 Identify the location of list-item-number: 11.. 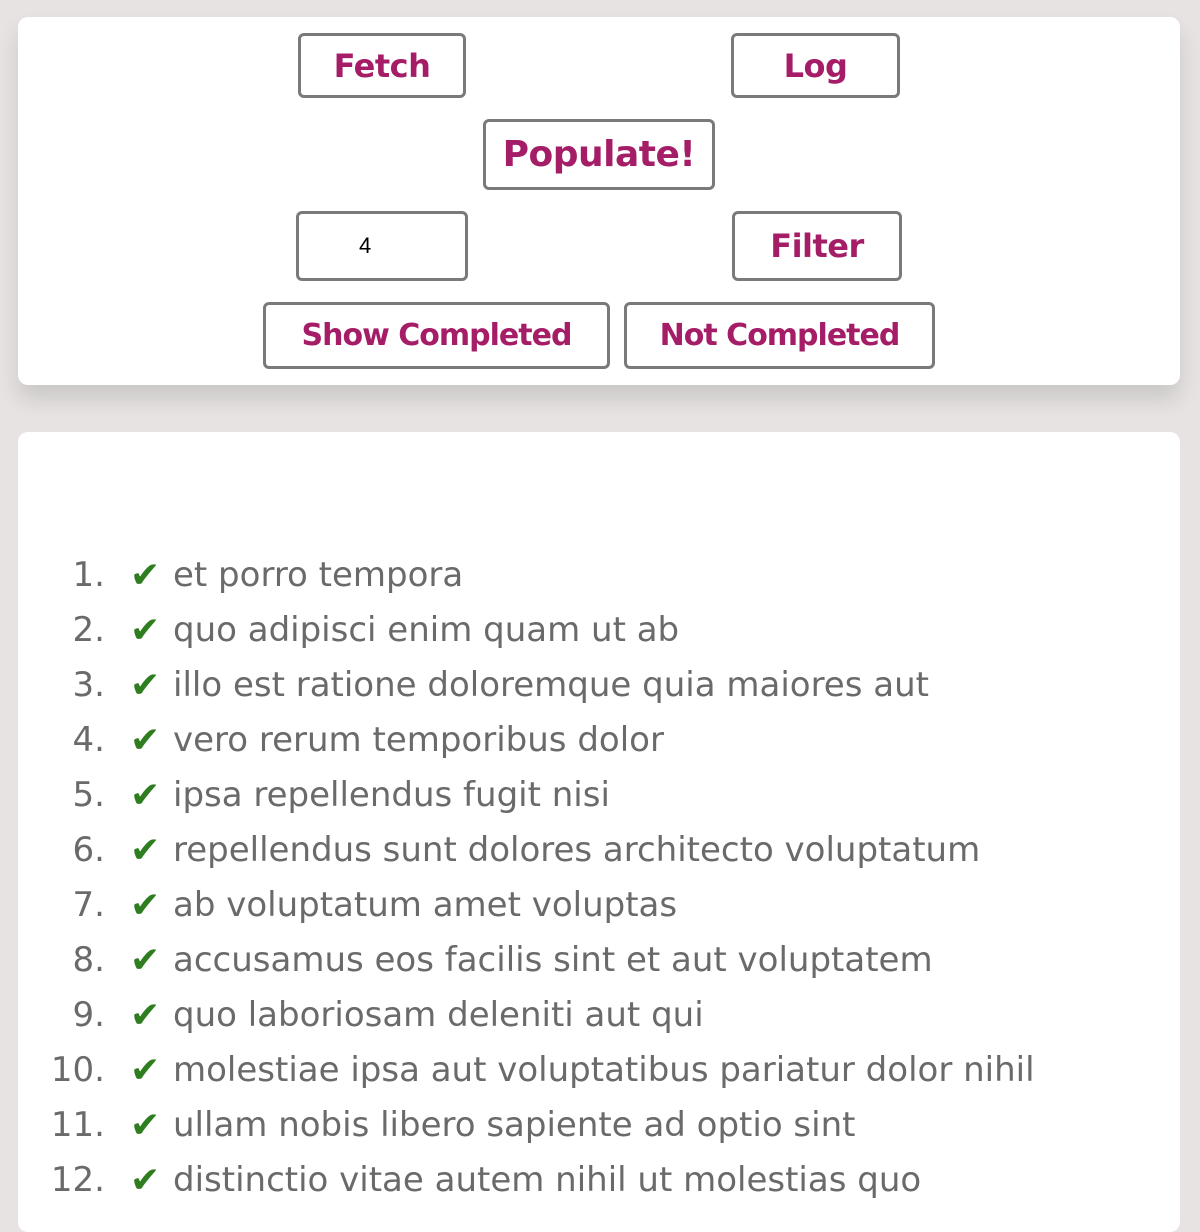
(77, 1125).